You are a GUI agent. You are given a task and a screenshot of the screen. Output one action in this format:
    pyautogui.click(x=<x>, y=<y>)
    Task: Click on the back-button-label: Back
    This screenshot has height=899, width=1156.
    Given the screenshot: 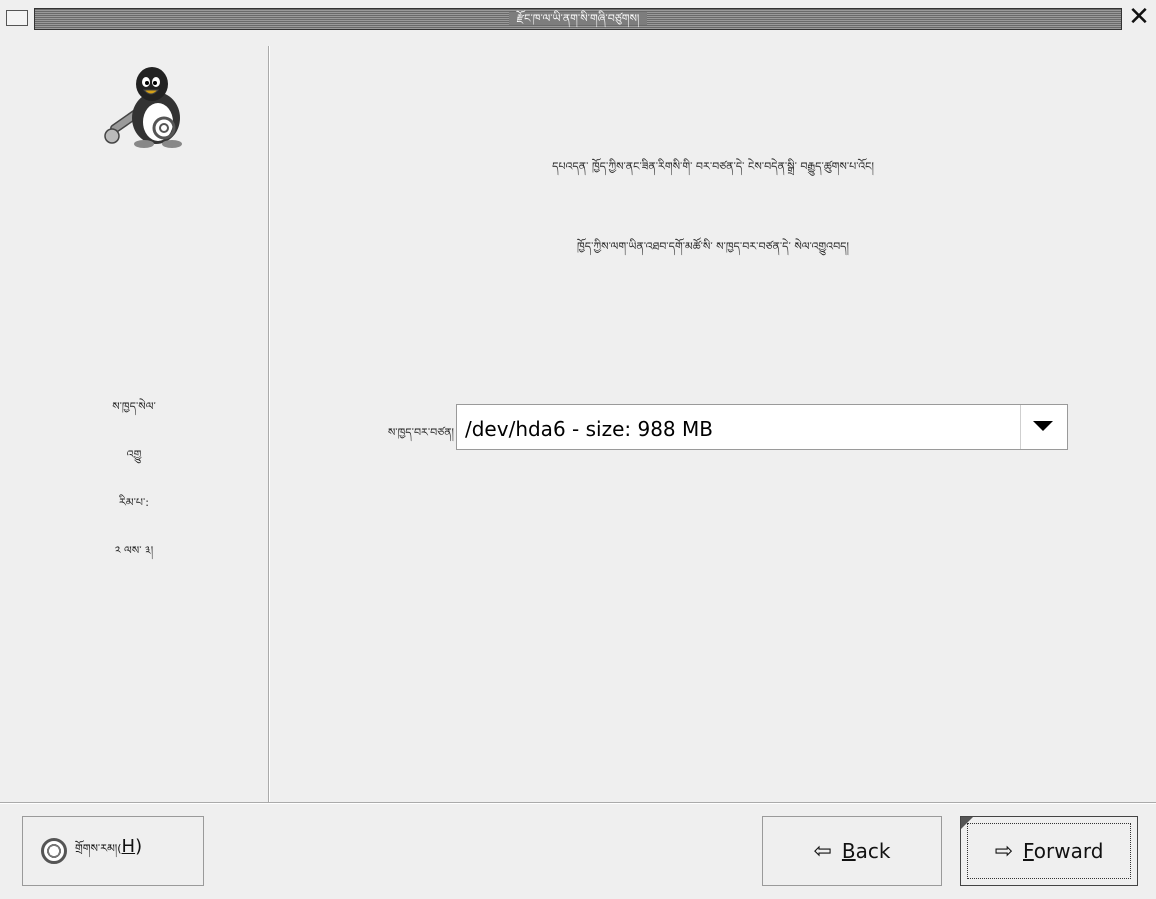 What is the action you would take?
    pyautogui.click(x=866, y=851)
    